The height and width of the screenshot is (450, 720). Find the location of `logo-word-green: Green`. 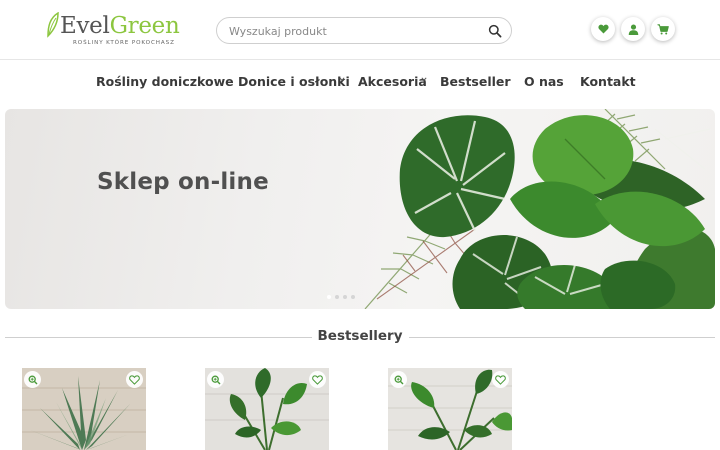

logo-word-green: Green is located at coordinates (144, 26).